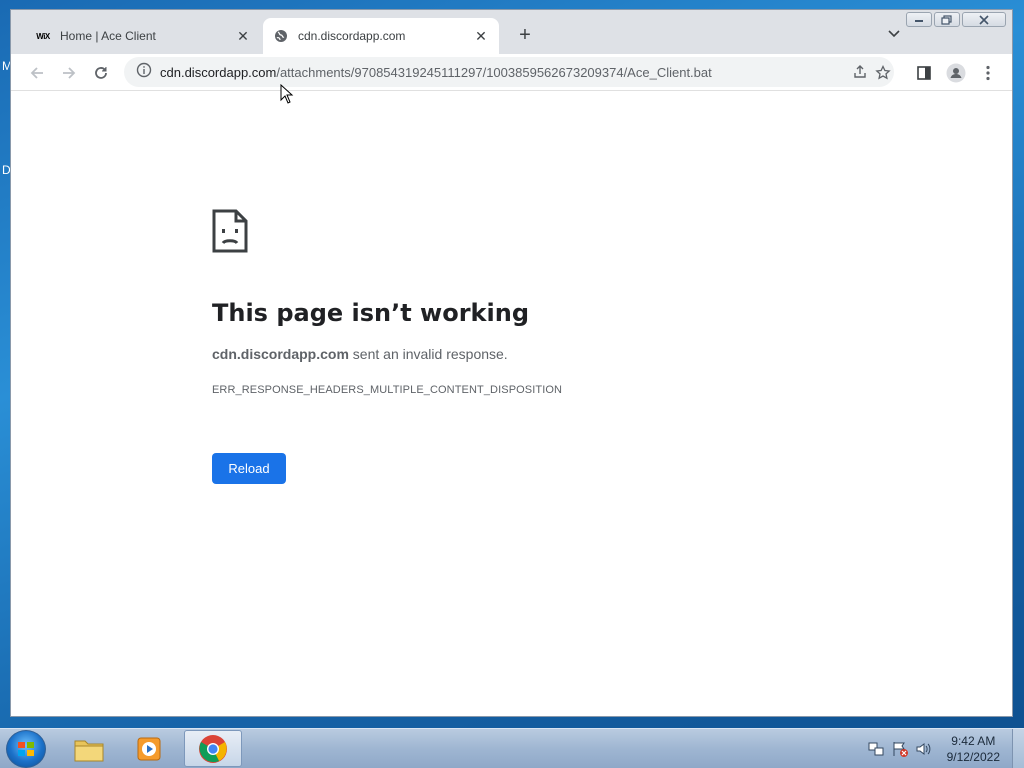 The image size is (1024, 768). I want to click on info-icon, so click(144, 72).